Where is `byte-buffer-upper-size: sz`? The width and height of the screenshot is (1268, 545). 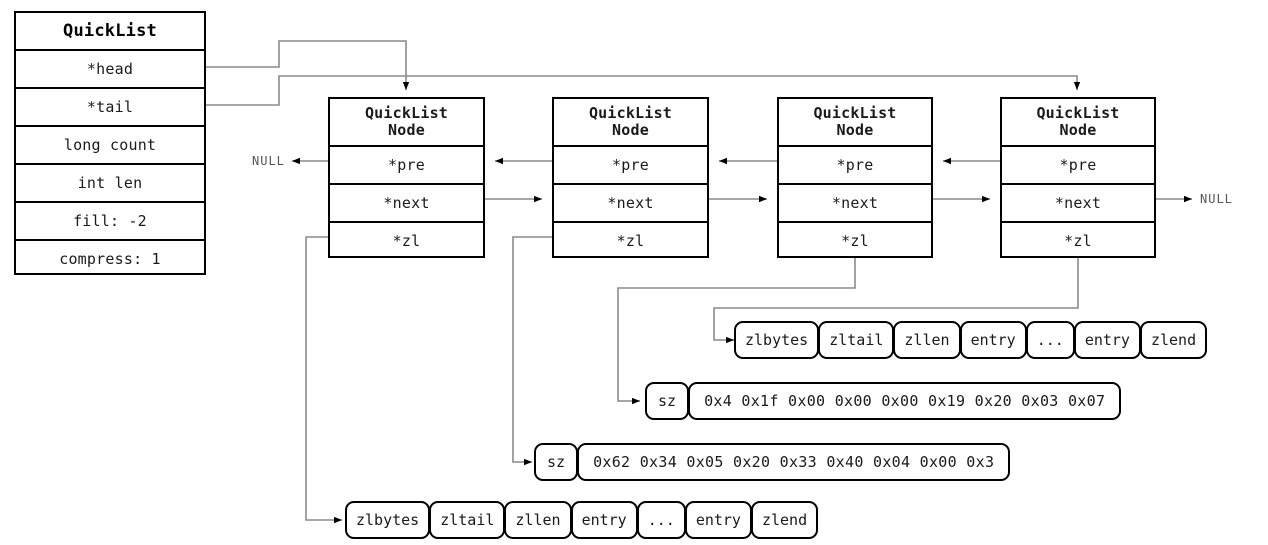 byte-buffer-upper-size: sz is located at coordinates (667, 401).